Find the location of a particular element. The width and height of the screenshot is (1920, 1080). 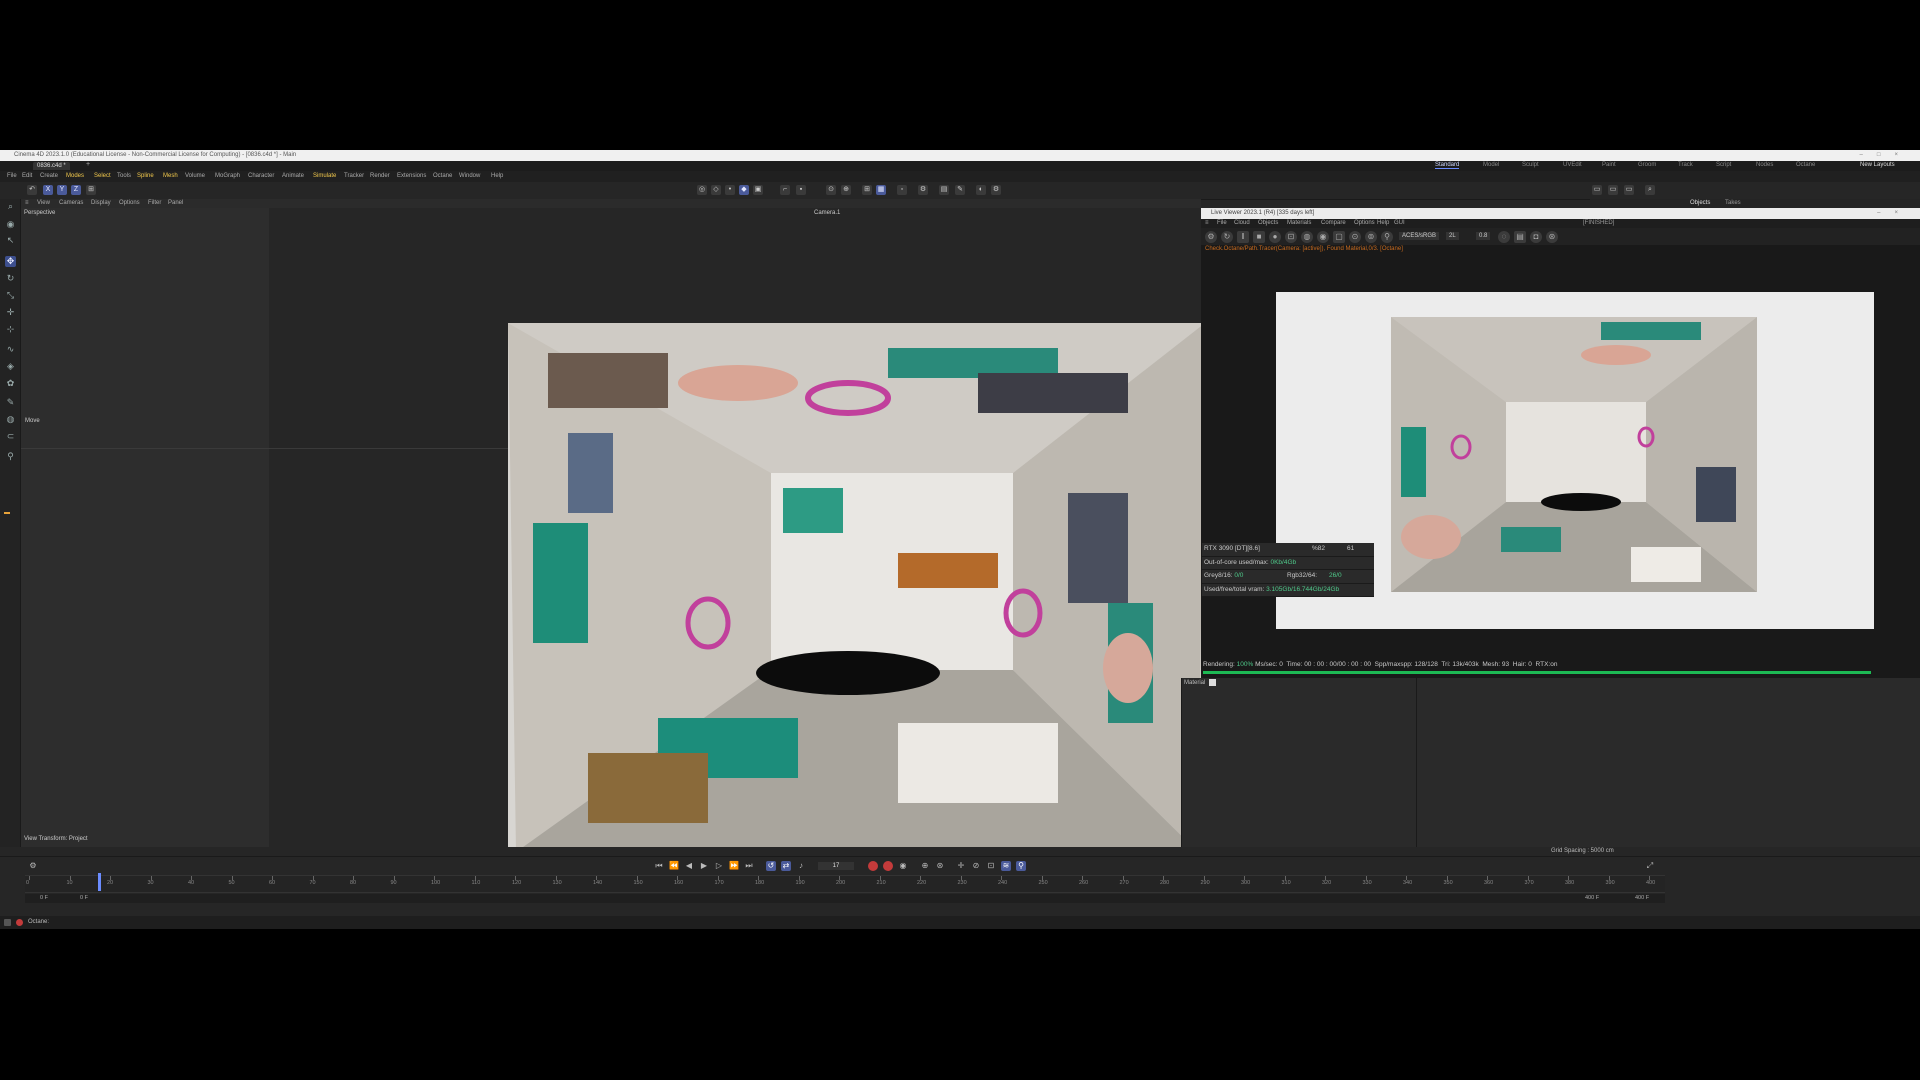

new-layouts-button: New Layouts is located at coordinates (1877, 165).